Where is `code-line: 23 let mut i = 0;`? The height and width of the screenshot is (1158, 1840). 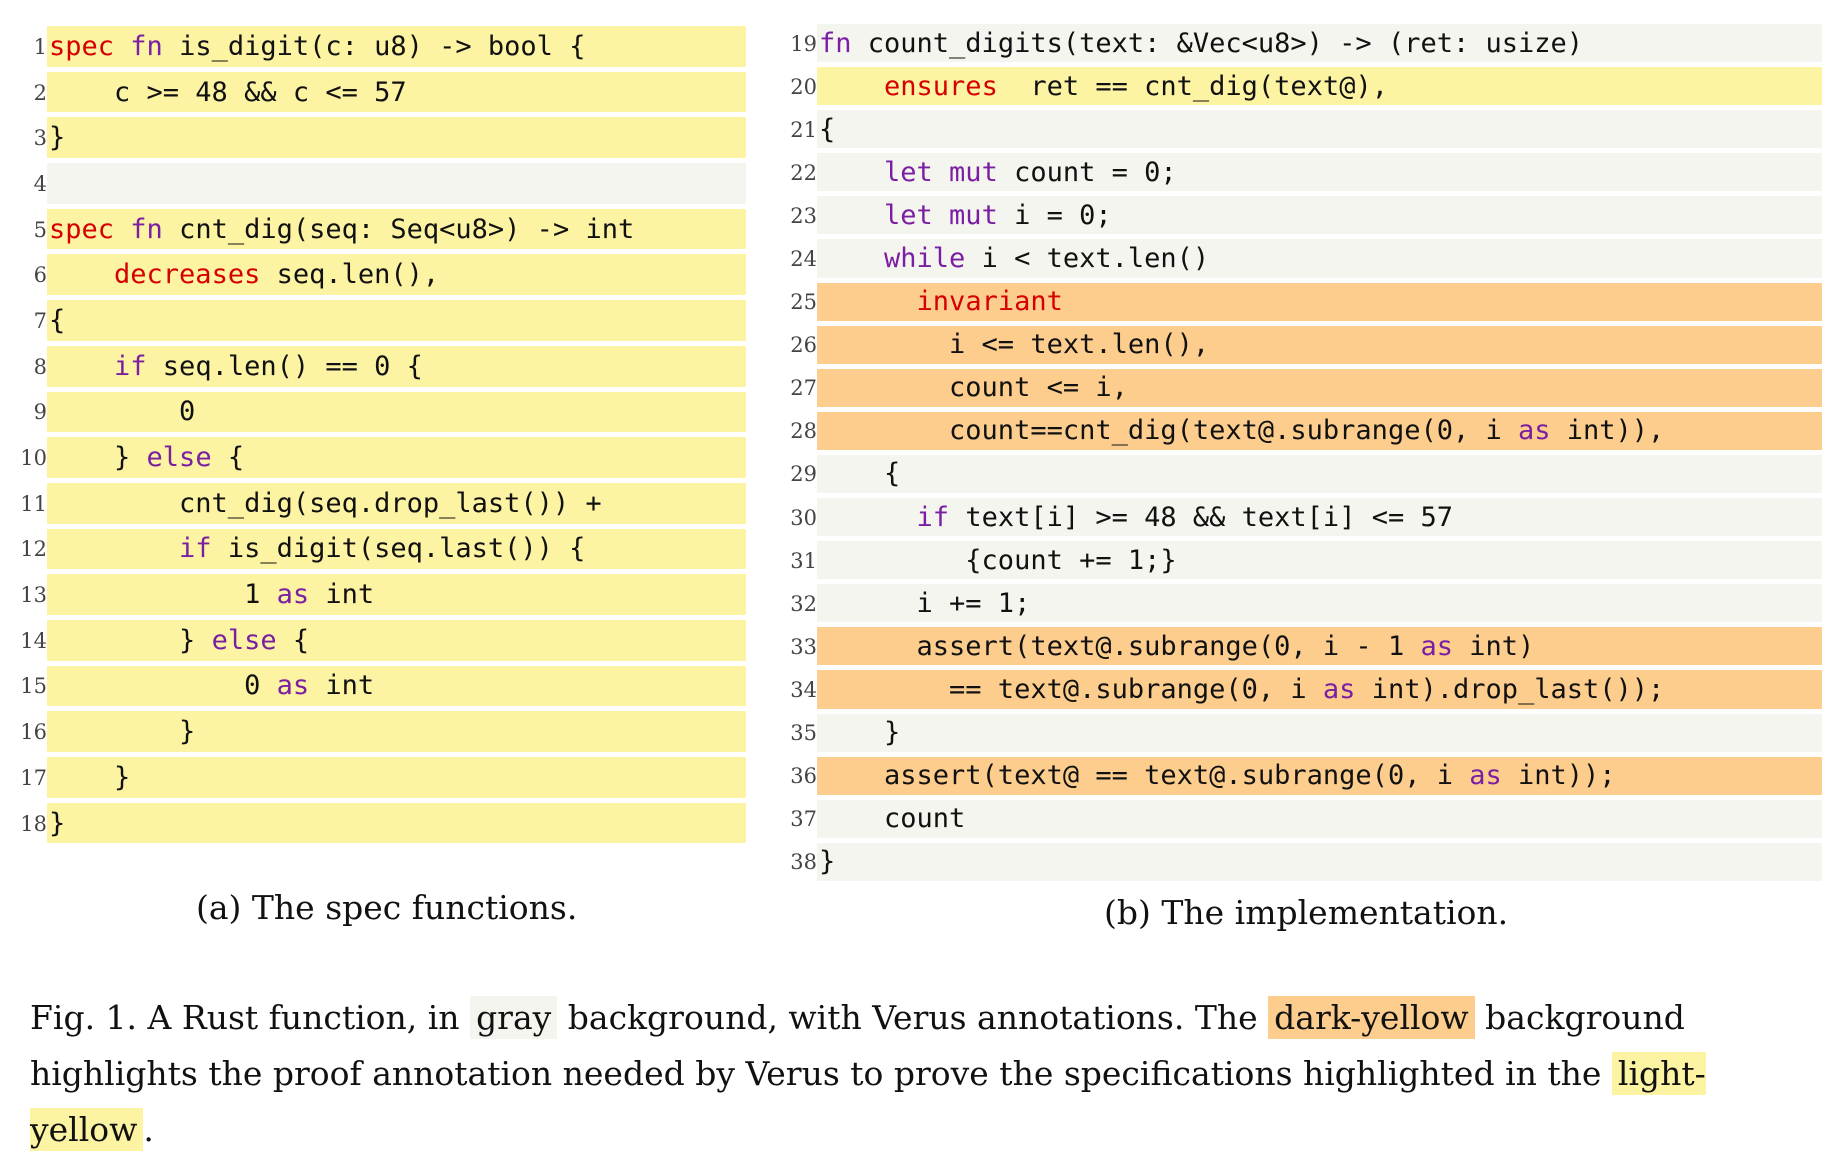 code-line: 23 let mut i = 0; is located at coordinates (1305, 215).